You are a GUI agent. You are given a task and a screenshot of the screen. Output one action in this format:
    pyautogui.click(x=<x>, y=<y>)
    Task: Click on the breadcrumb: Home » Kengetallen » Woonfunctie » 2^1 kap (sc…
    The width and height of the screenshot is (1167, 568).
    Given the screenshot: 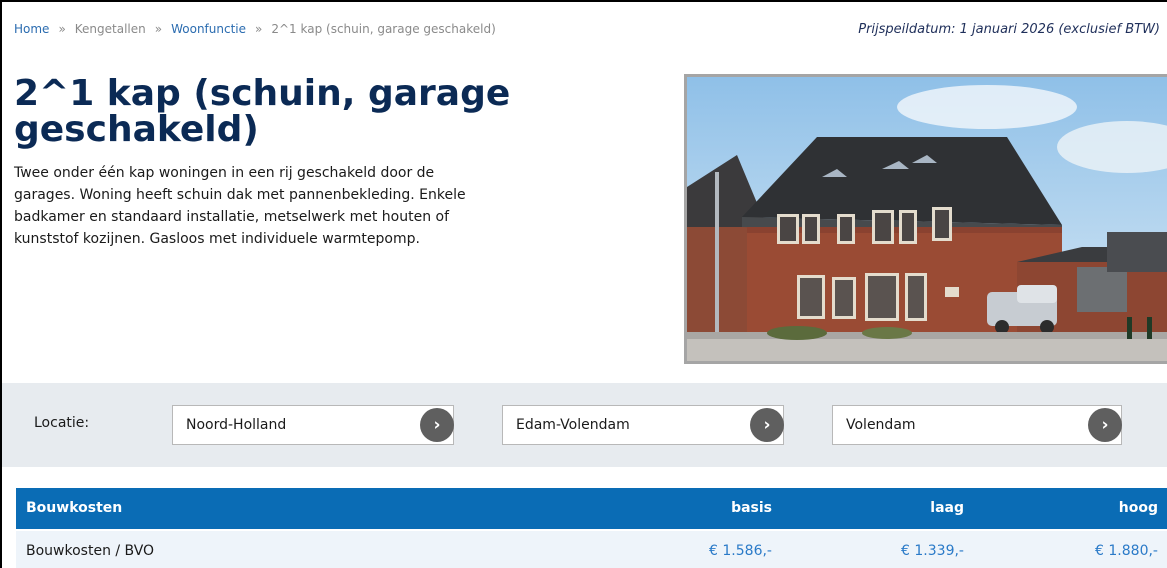 What is the action you would take?
    pyautogui.click(x=255, y=29)
    